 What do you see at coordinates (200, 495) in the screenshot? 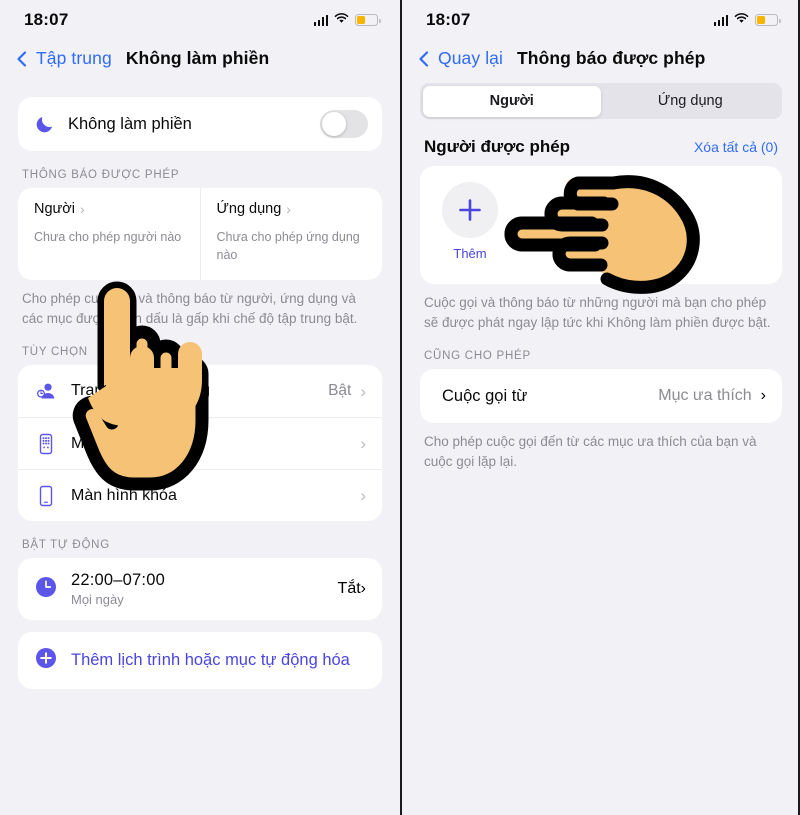
I see `row-lock-screen: Màn hình khóa ›` at bounding box center [200, 495].